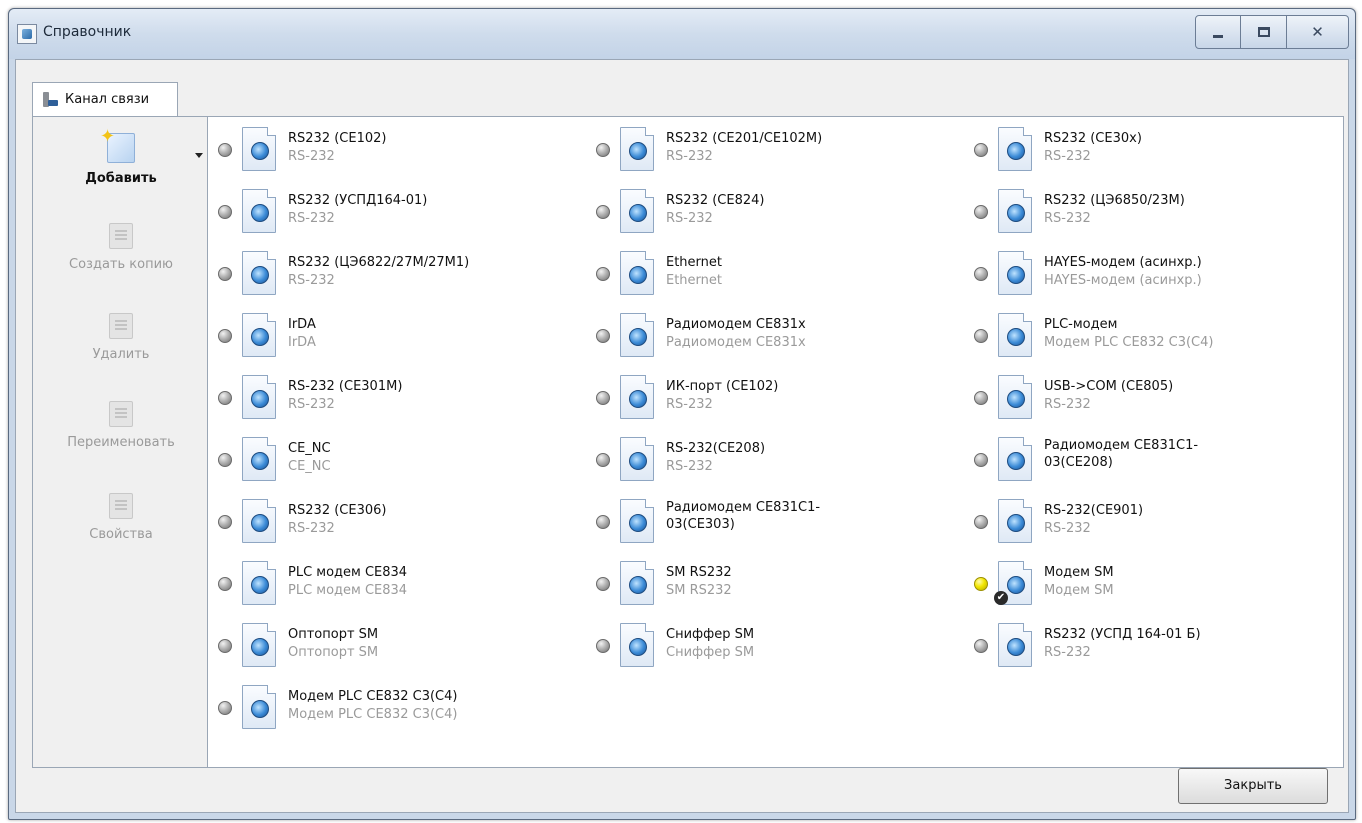 This screenshot has width=1362, height=823. I want to click on app-icon, so click(27, 34).